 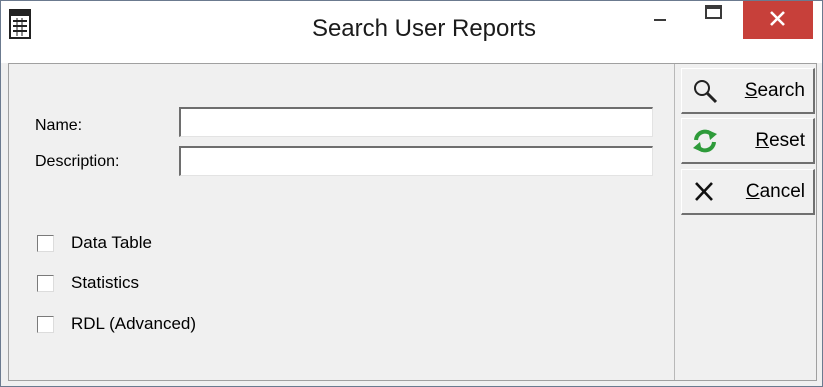 I want to click on close-window-icon, so click(x=778, y=20).